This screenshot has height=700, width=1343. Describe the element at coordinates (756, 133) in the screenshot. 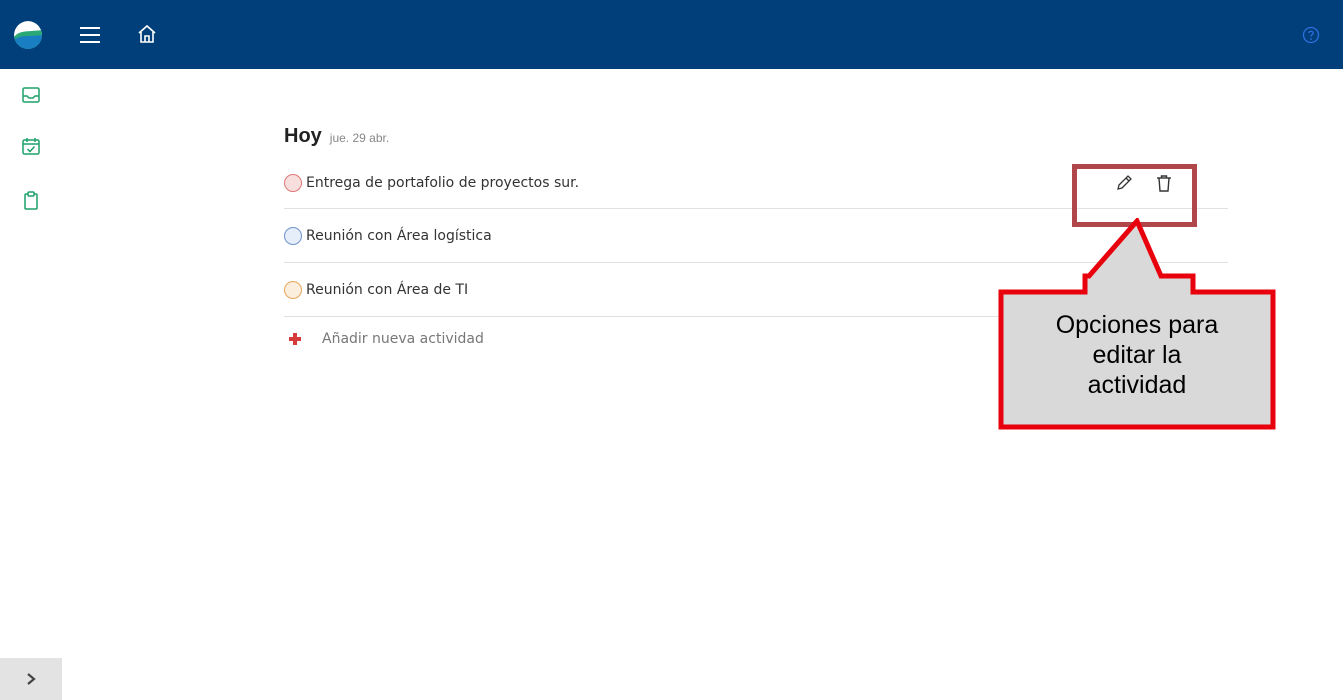

I see `day-heading: Hoy jue. 29 abr.` at that location.